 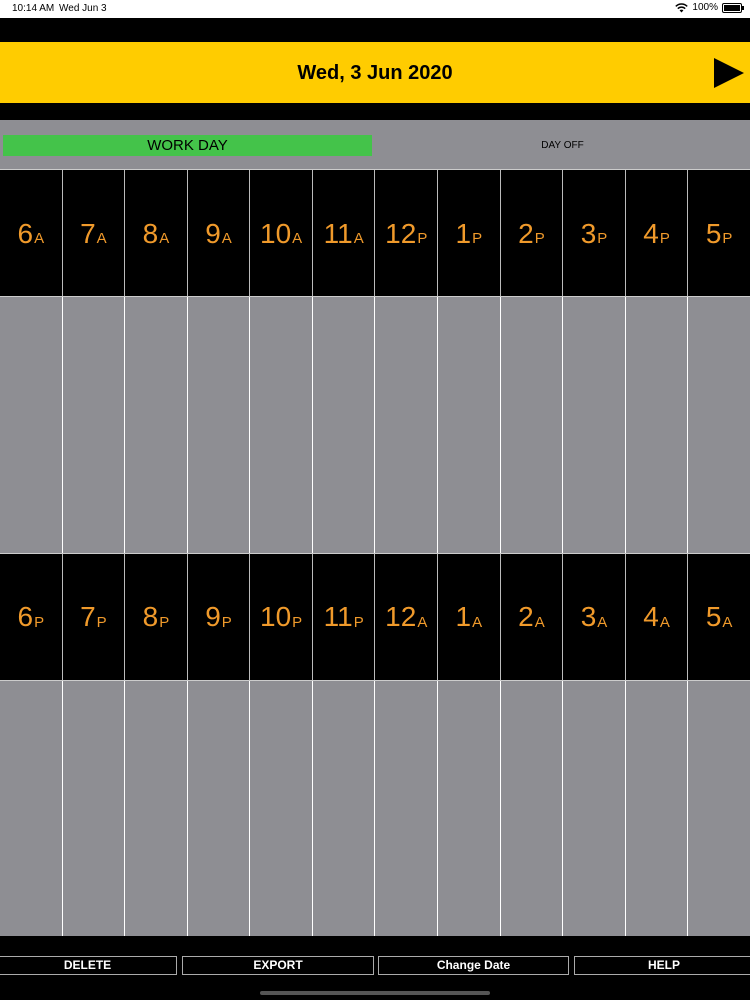 I want to click on hour-cell: 12 P, so click(x=407, y=233).